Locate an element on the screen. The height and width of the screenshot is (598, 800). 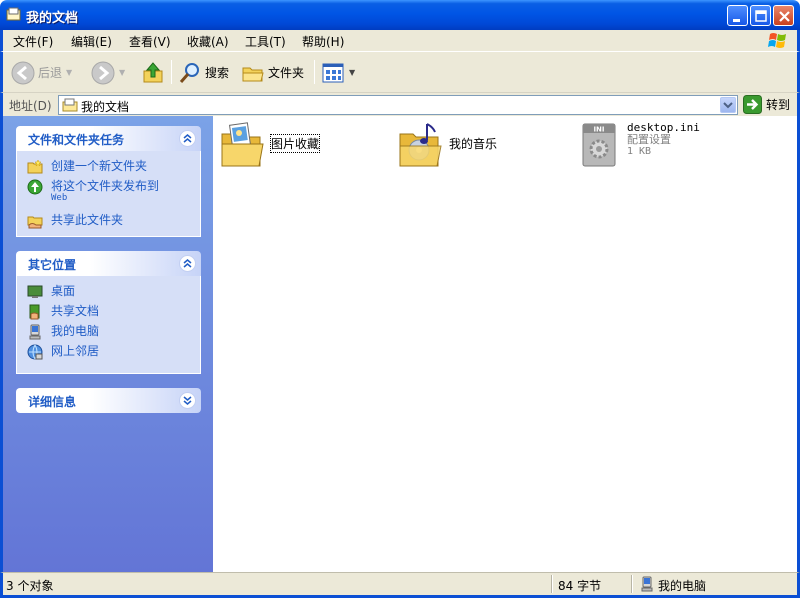
music-folder-icon is located at coordinates (420, 145).